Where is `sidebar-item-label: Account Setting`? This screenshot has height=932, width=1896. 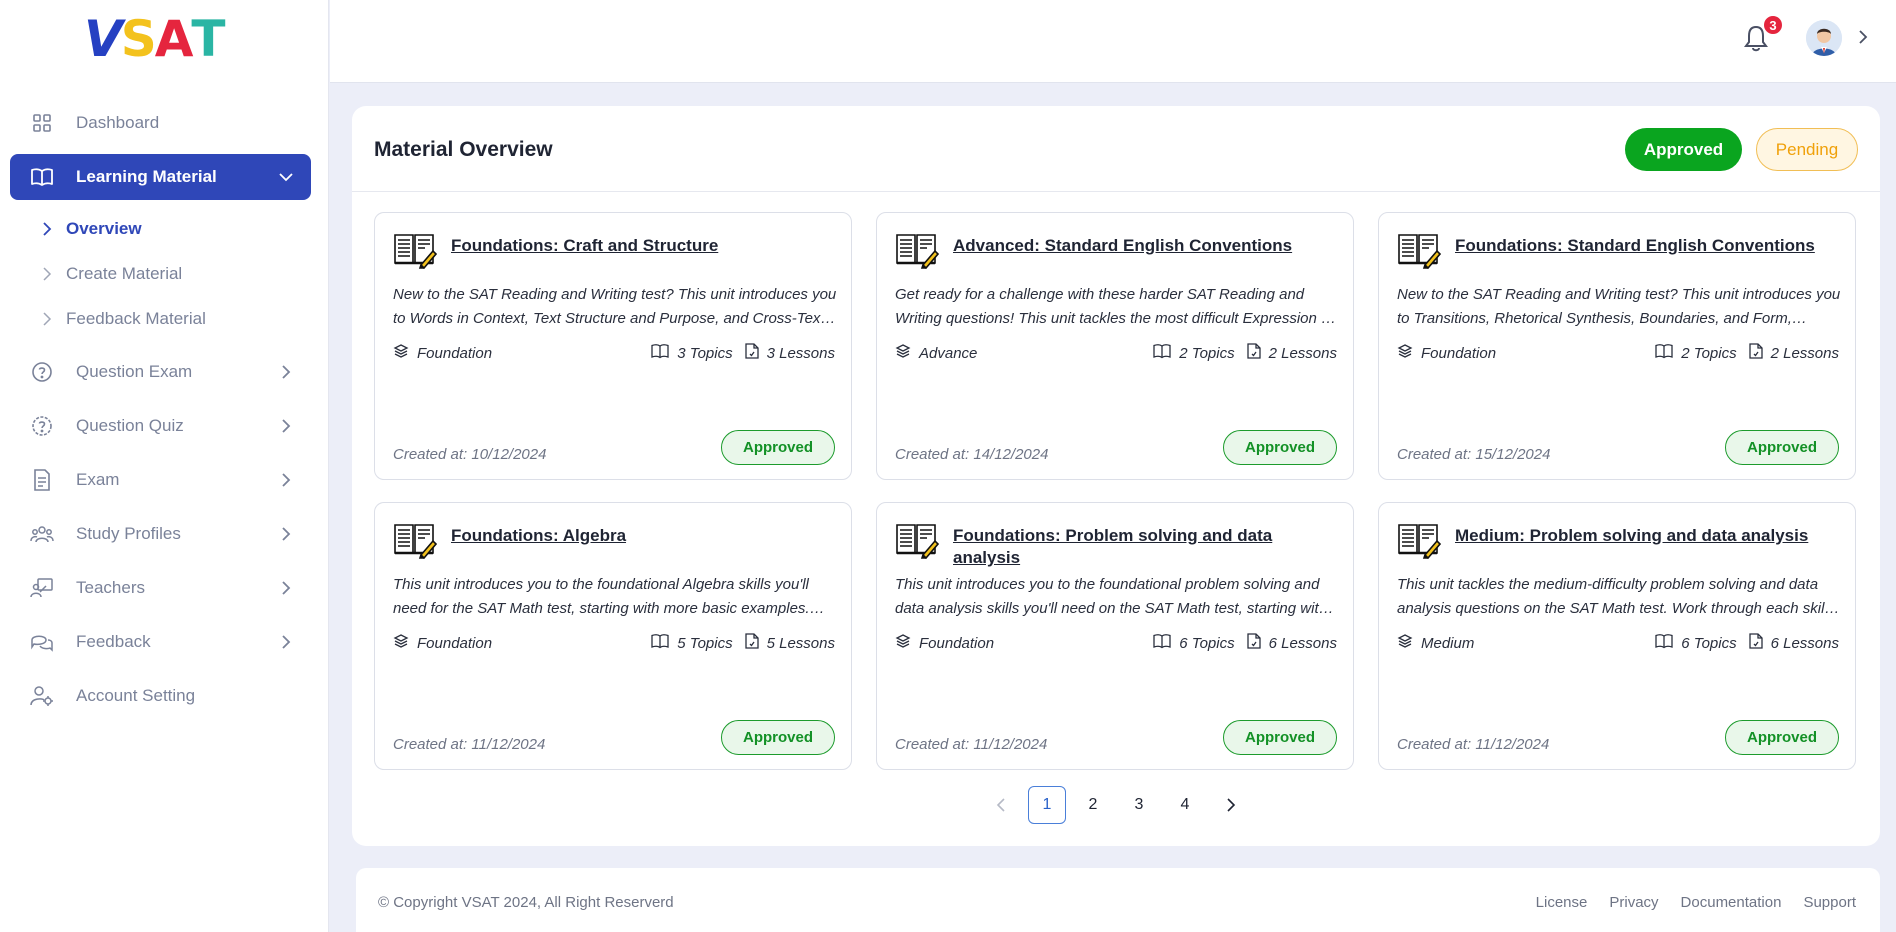
sidebar-item-label: Account Setting is located at coordinates (136, 695).